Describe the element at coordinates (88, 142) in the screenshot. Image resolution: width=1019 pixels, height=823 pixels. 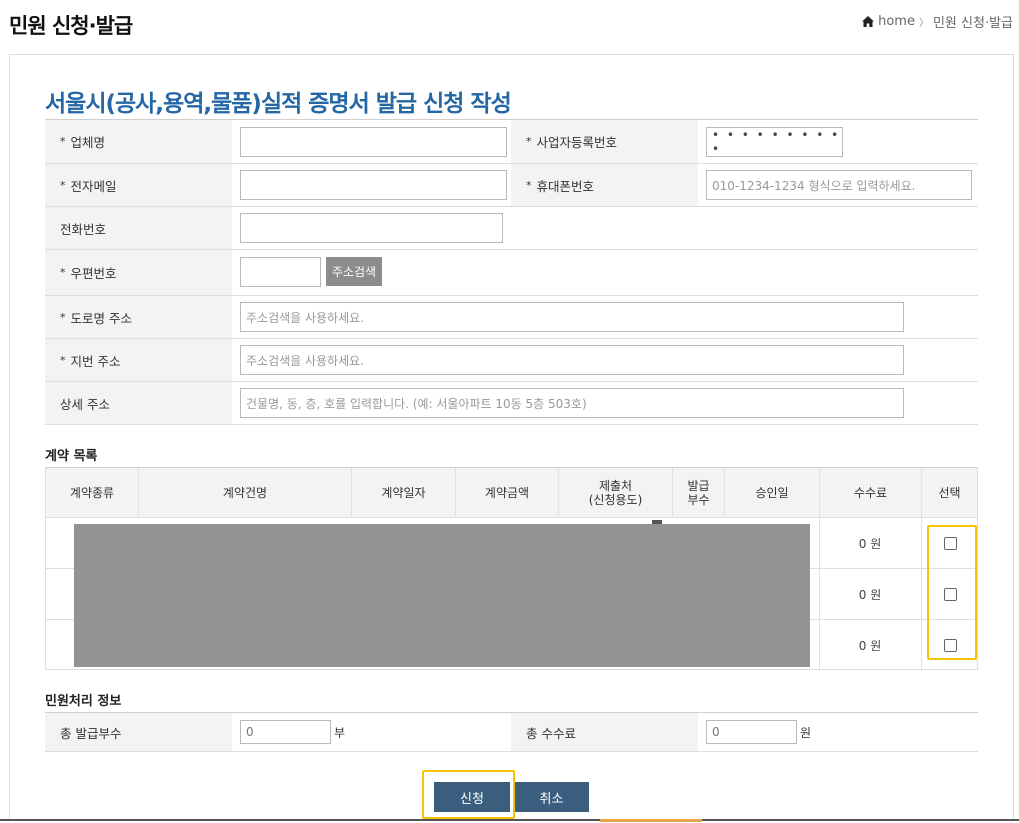
I see `company-label-text: 업체명` at that location.